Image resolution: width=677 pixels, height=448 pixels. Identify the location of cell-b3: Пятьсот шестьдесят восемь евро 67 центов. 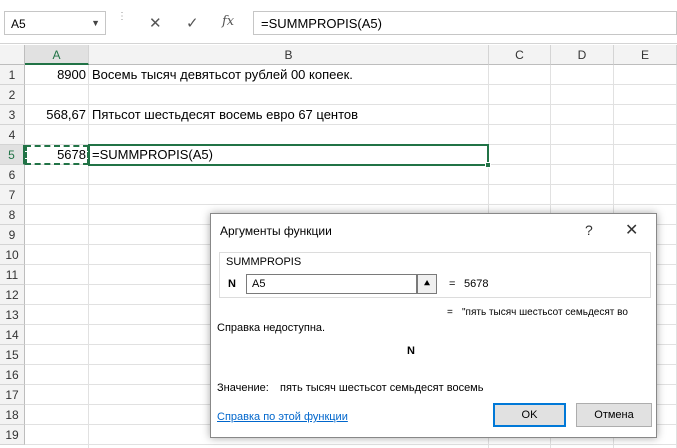
(290, 115).